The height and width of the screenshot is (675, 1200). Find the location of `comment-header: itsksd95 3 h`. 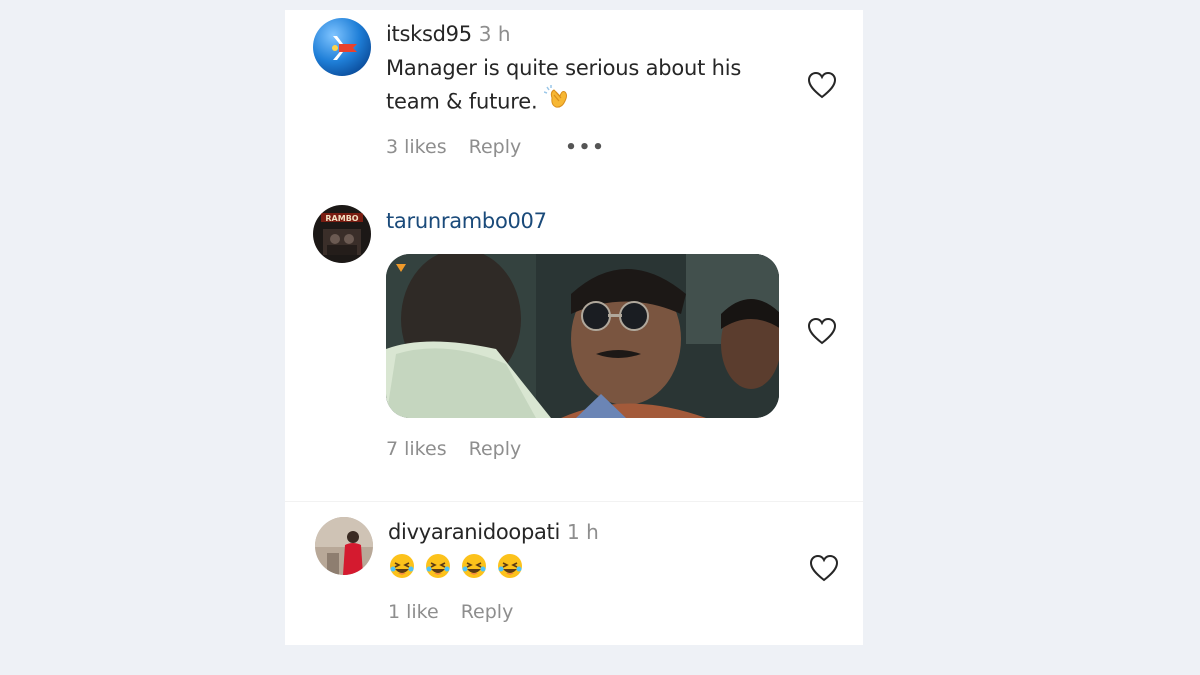

comment-header: itsksd95 3 h is located at coordinates (448, 34).